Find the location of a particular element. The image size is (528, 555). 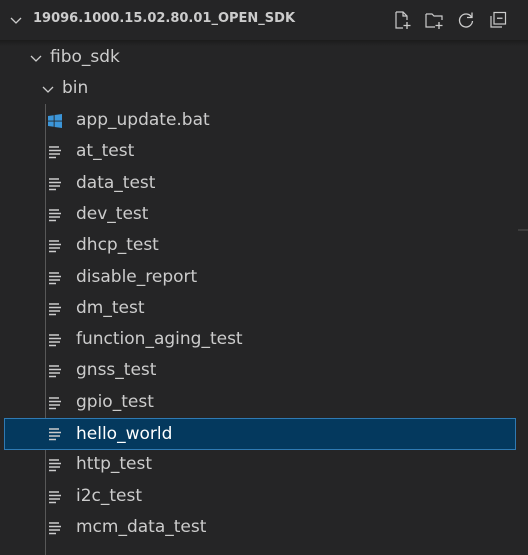

header-actions is located at coordinates (450, 20).